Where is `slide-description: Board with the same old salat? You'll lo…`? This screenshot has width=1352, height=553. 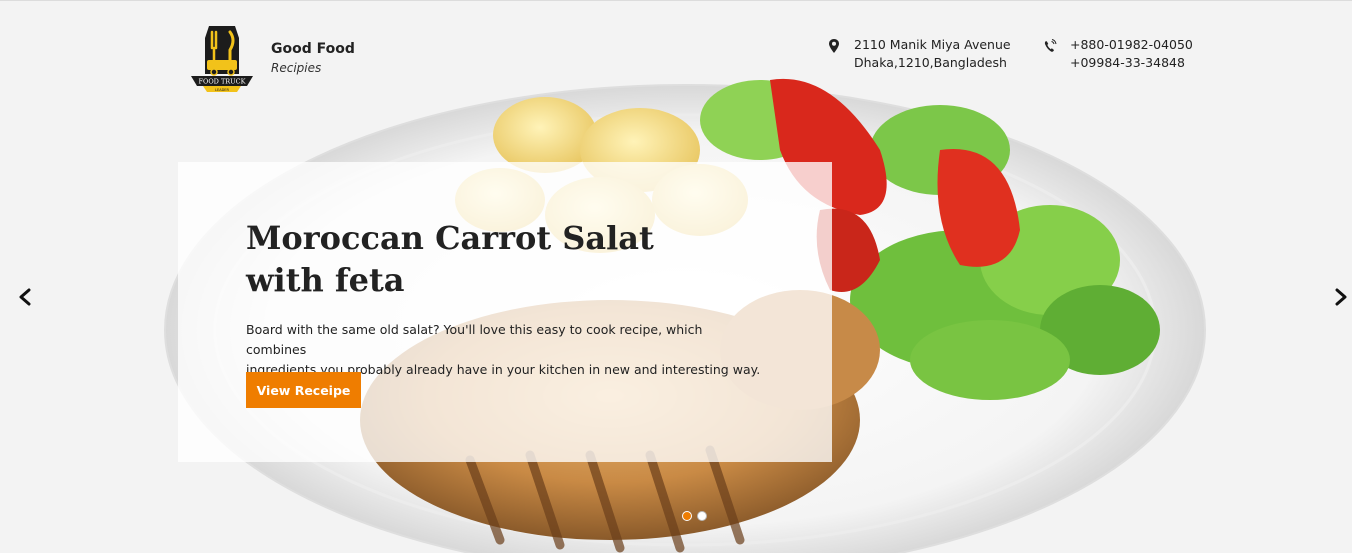
slide-description: Board with the same old salat? You'll lo… is located at coordinates (506, 350).